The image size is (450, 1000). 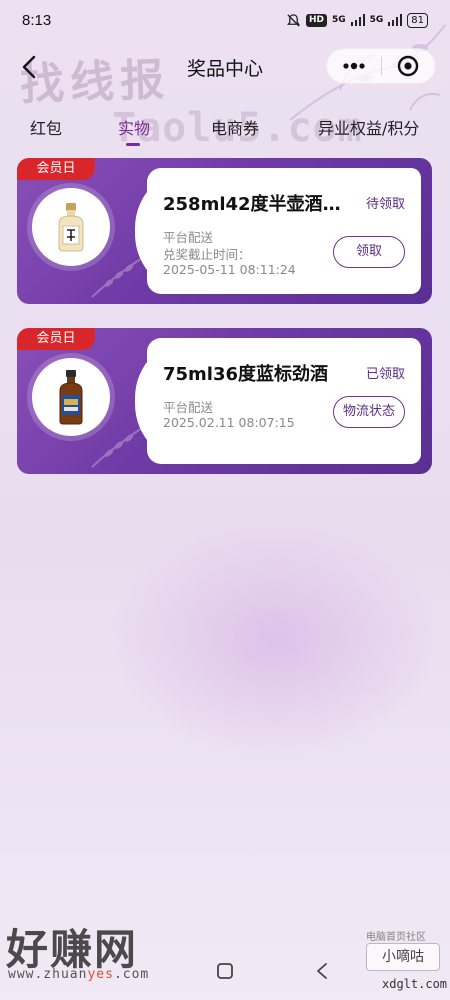 What do you see at coordinates (293, 20) in the screenshot?
I see `mute-bell-icon` at bounding box center [293, 20].